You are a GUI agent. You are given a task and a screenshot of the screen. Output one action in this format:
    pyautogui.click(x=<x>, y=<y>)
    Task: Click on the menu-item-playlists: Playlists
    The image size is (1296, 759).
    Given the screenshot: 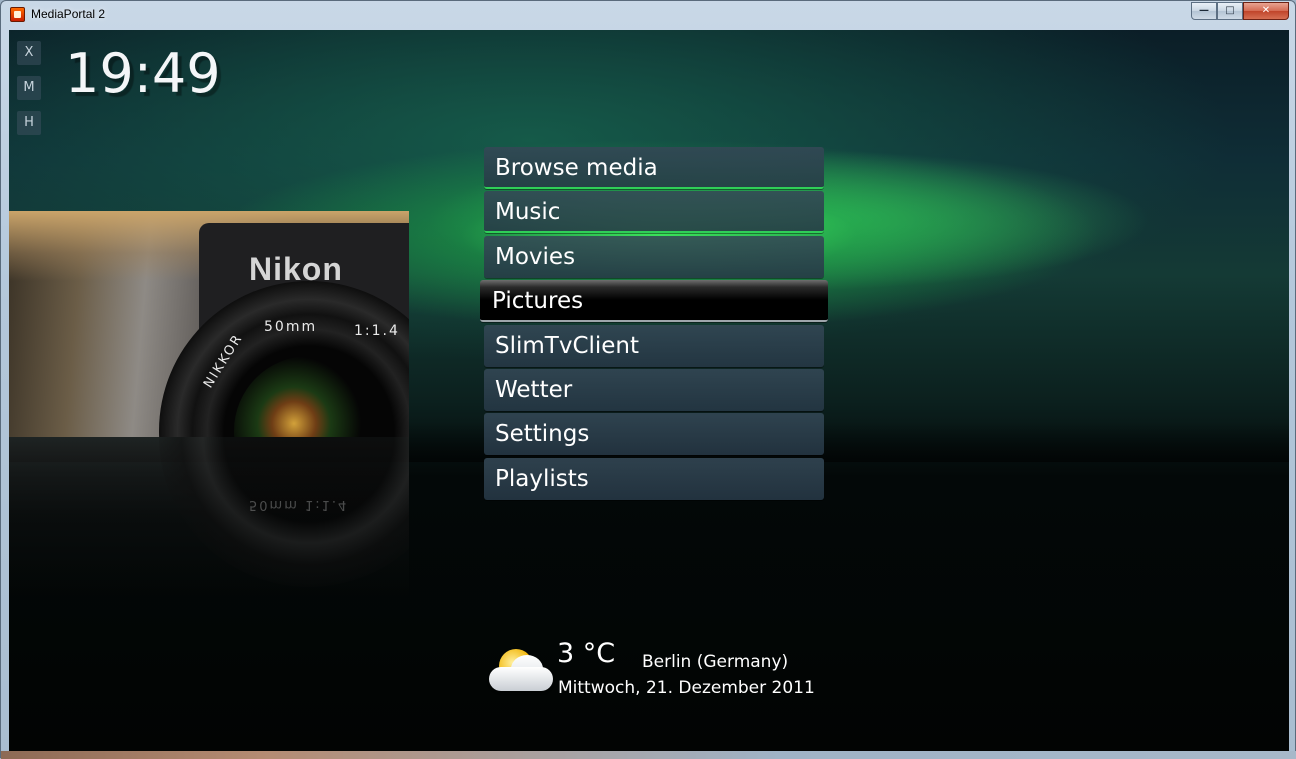 What is the action you would take?
    pyautogui.click(x=654, y=478)
    